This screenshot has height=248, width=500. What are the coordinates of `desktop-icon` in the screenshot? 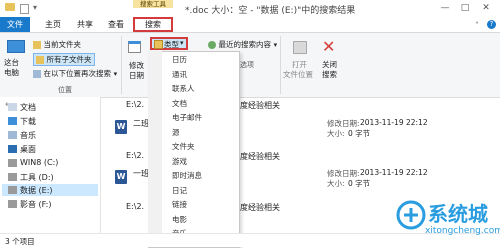 It's located at (12, 149).